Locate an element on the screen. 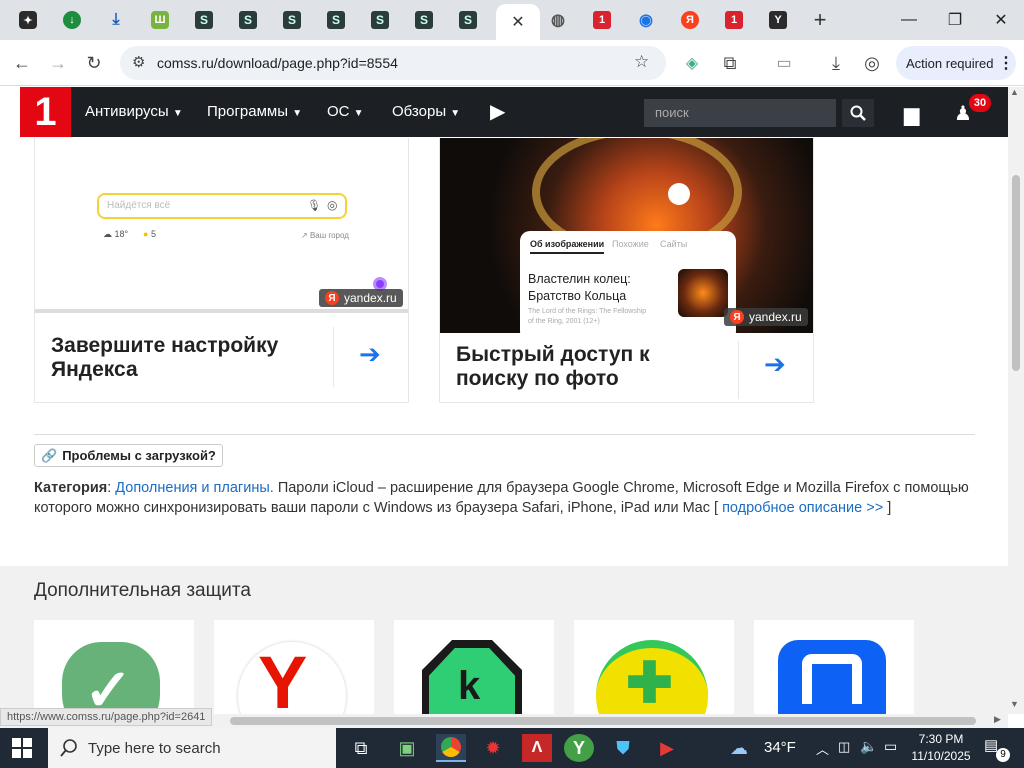 The width and height of the screenshot is (1024, 768). tab: ✦ is located at coordinates (28, 20).